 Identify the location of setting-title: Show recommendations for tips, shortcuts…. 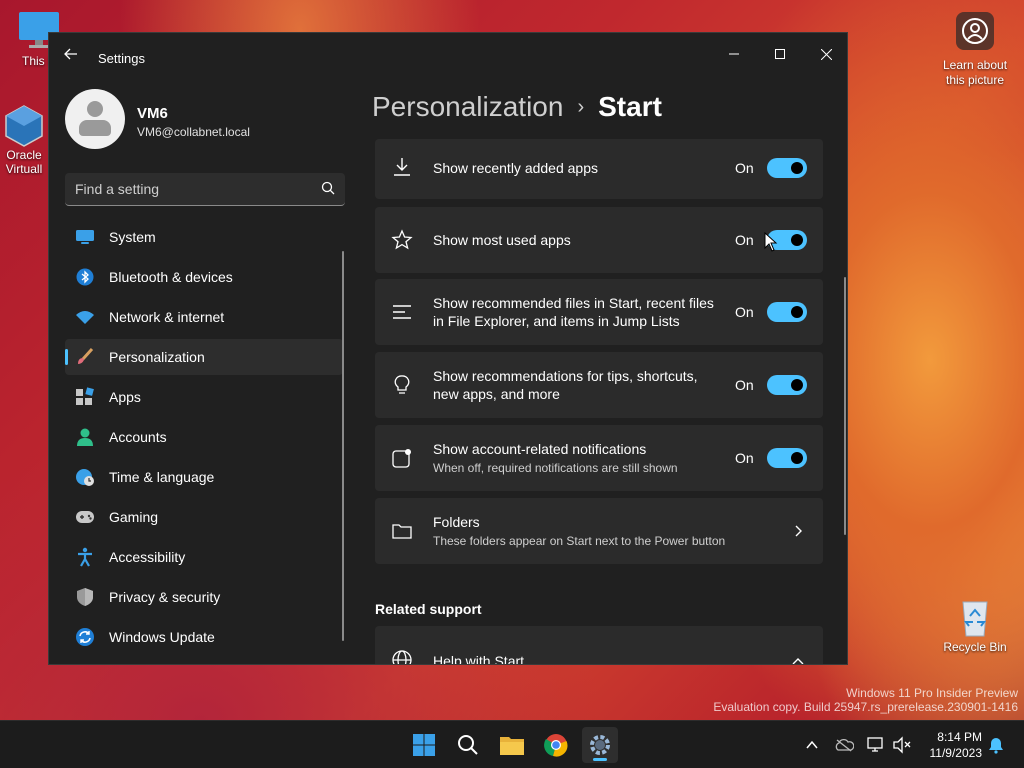
(565, 385).